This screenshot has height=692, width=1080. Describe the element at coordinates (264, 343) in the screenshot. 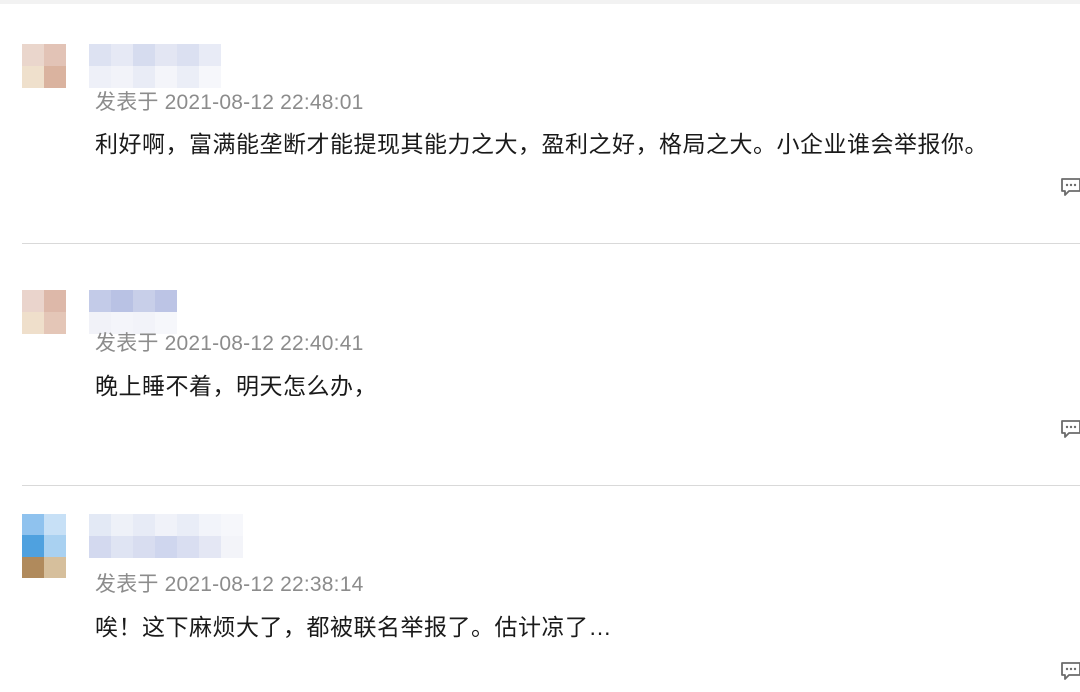

I see `comment-timestamp: 2021-08-12 22:40:41` at that location.